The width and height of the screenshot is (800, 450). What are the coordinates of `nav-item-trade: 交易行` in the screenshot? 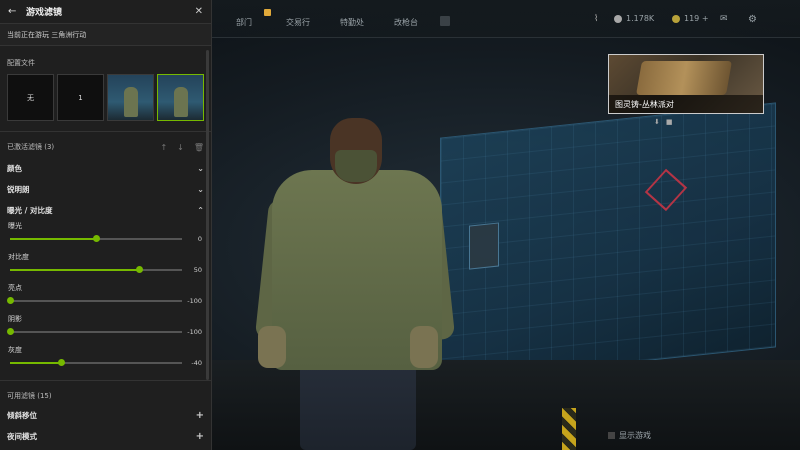 It's located at (298, 22).